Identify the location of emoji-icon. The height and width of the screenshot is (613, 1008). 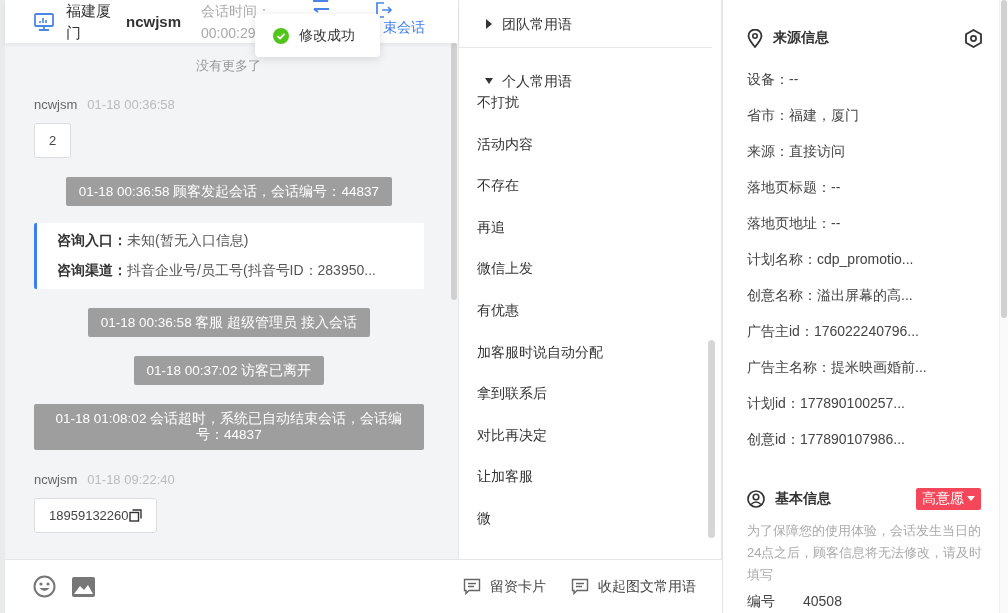
(44, 587).